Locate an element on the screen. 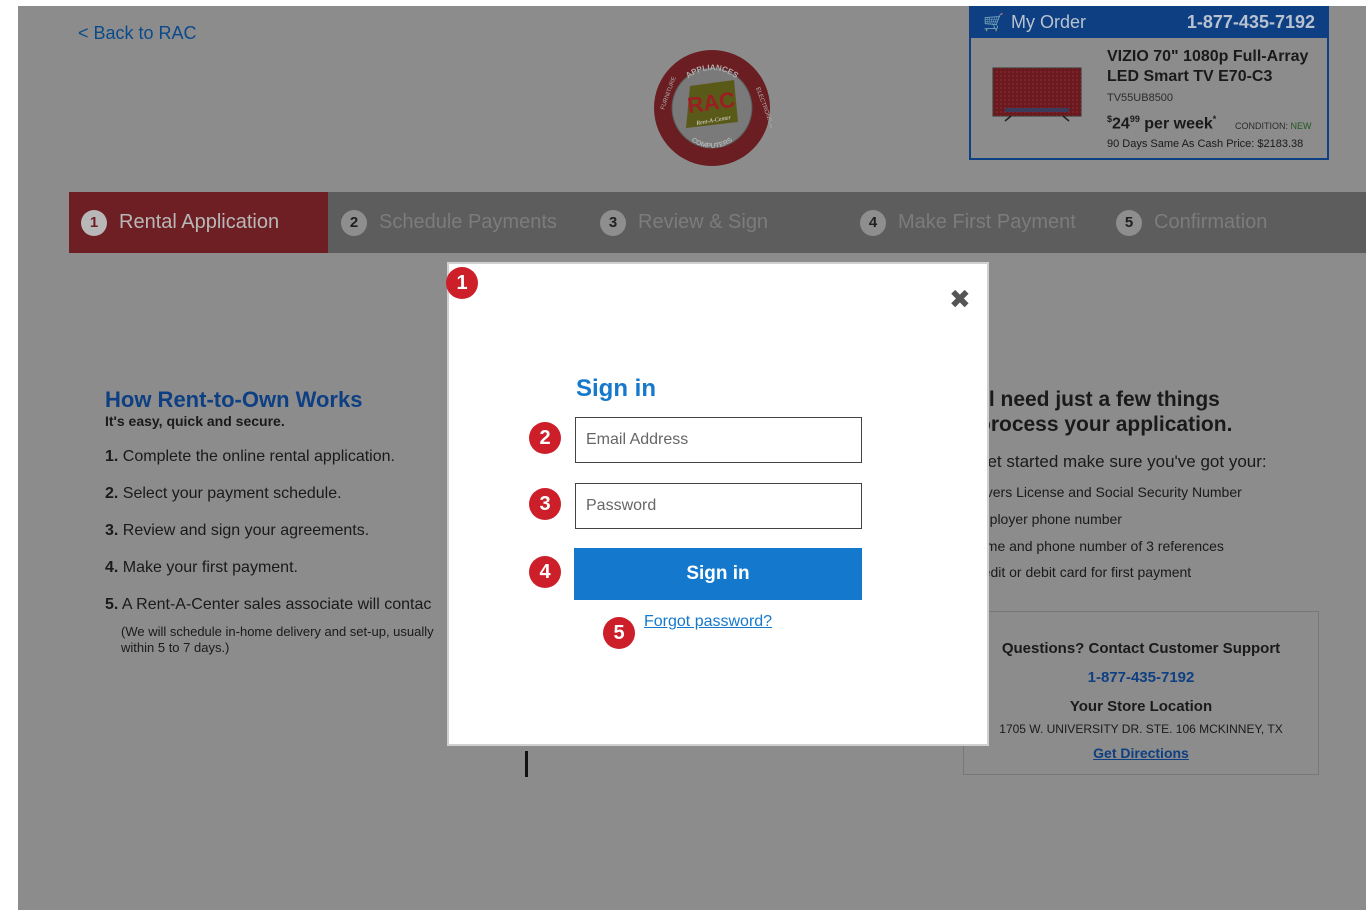 This screenshot has width=1366, height=910. back-to-rac-link: < Back to RAC is located at coordinates (137, 33).